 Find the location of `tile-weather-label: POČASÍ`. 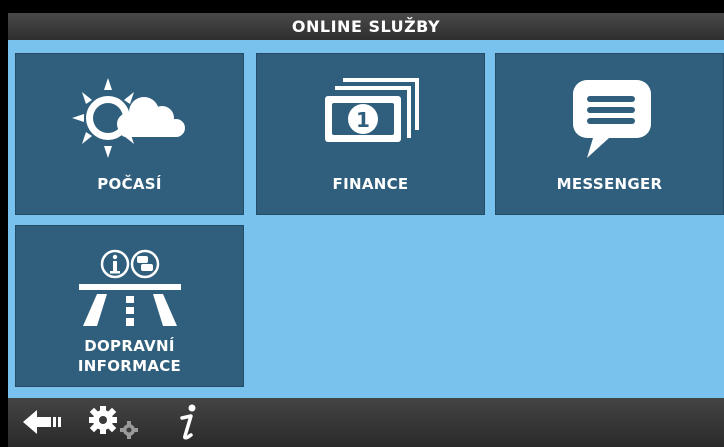

tile-weather-label: POČASÍ is located at coordinates (129, 184).